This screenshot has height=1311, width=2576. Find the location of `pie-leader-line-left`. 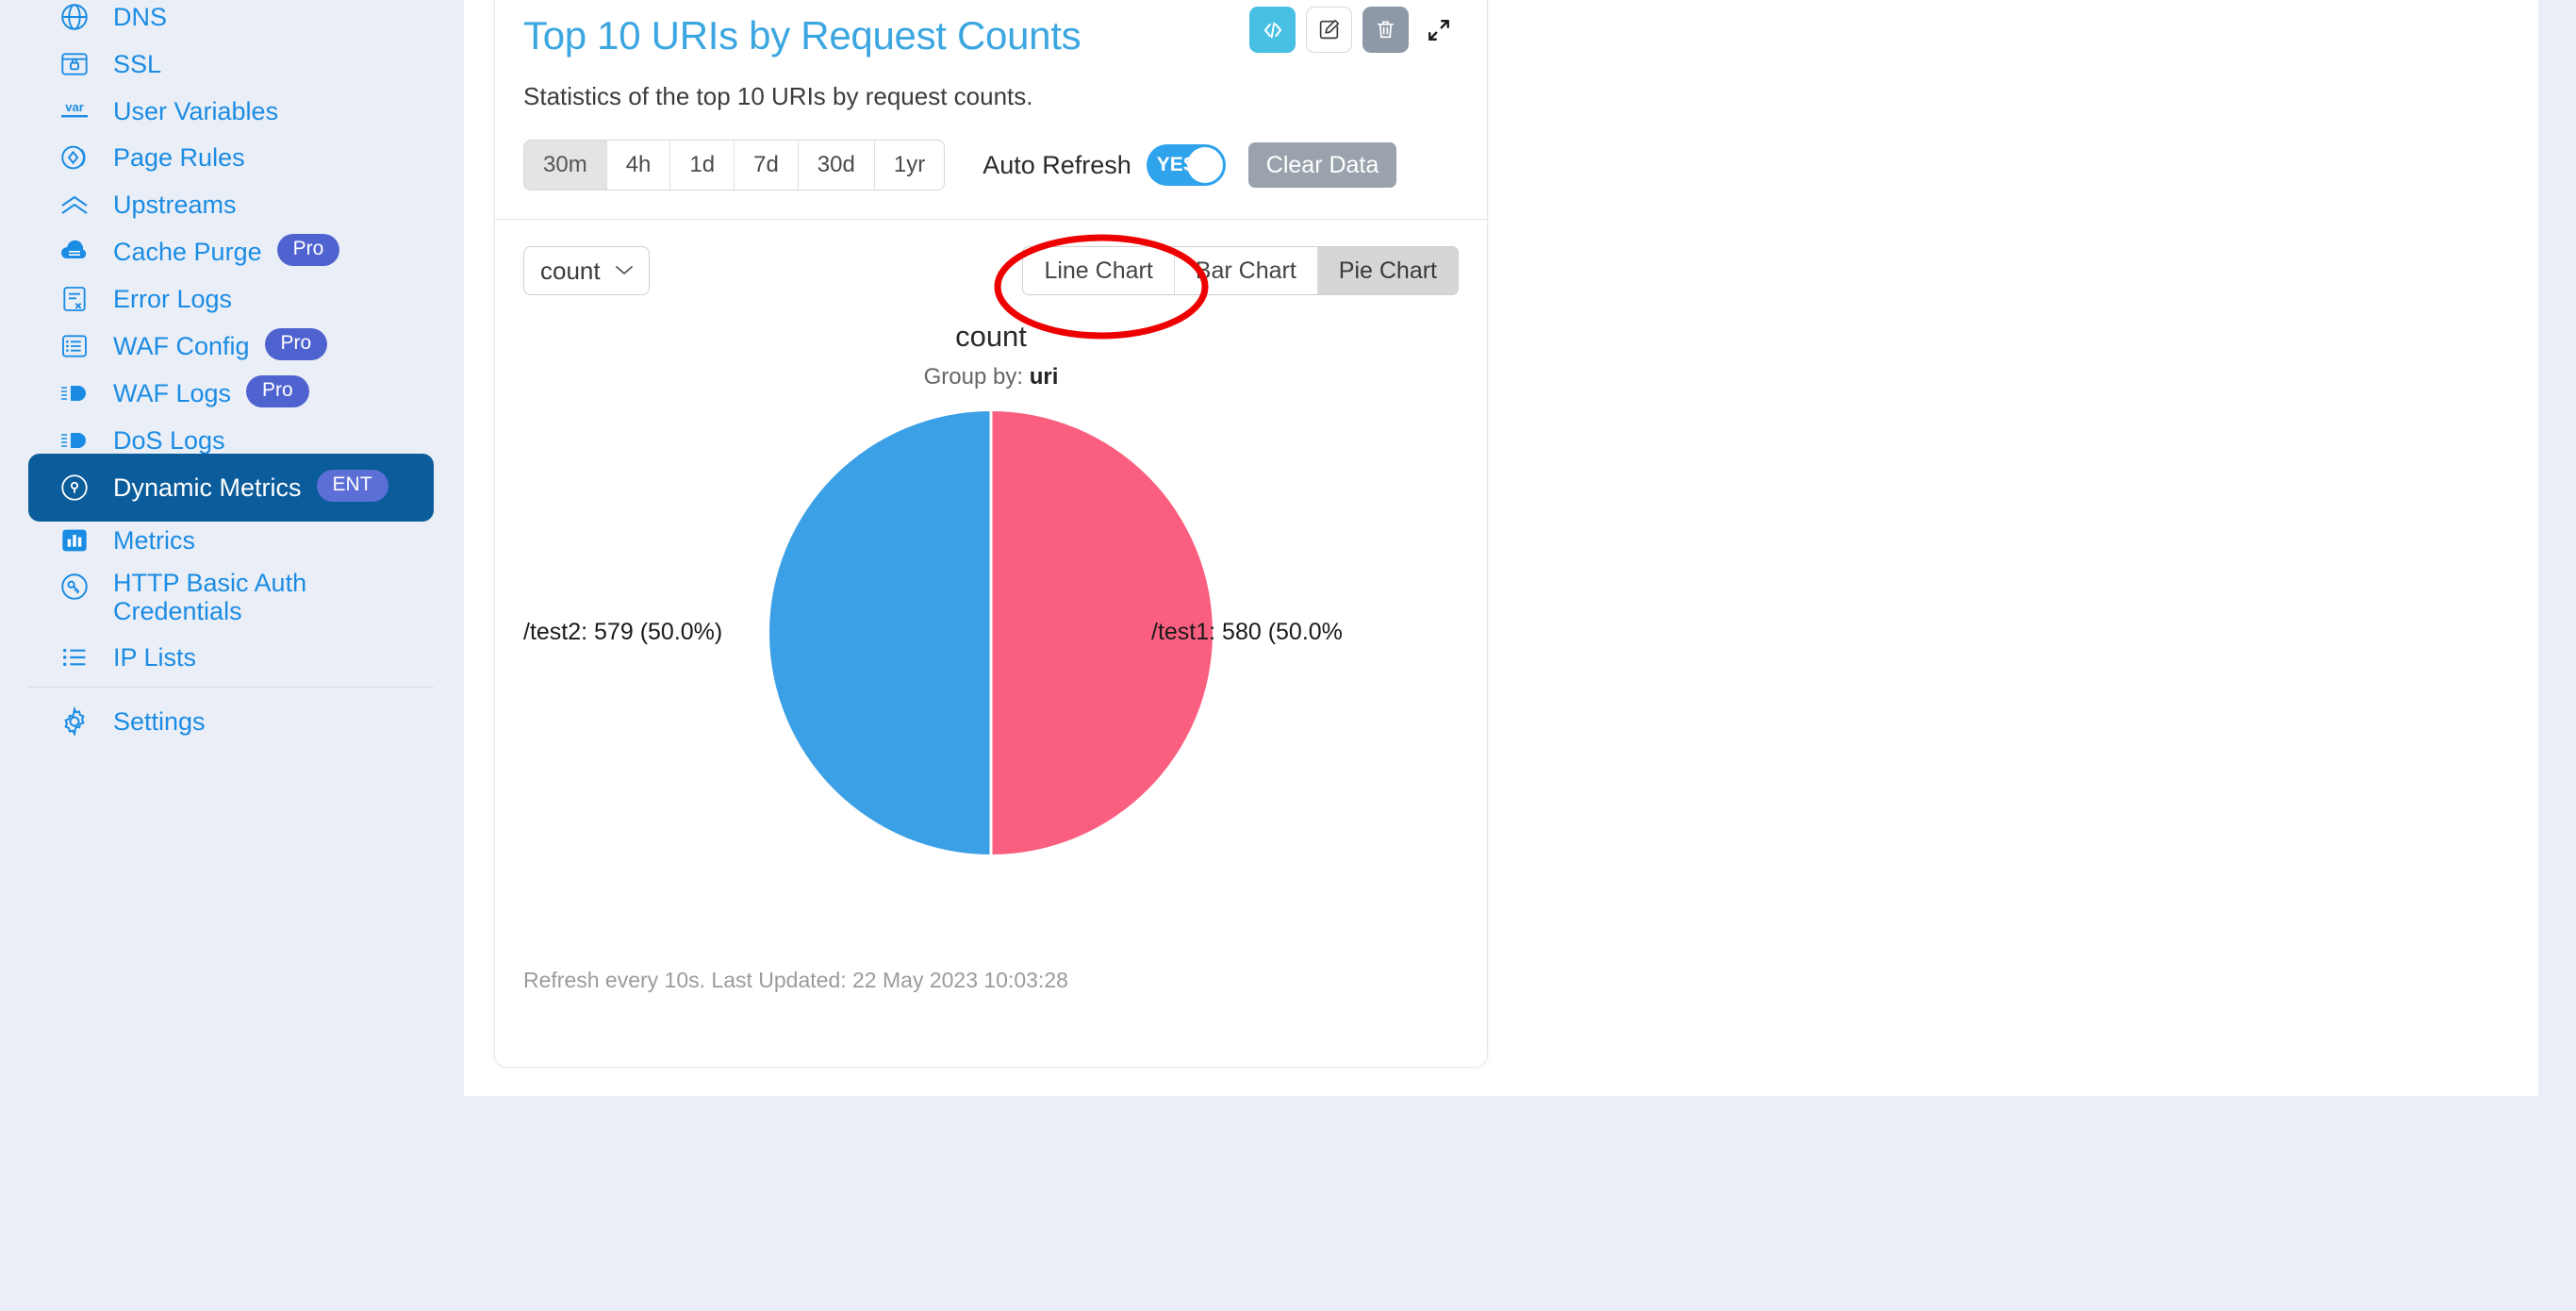

pie-leader-line-left is located at coordinates (878, 634).